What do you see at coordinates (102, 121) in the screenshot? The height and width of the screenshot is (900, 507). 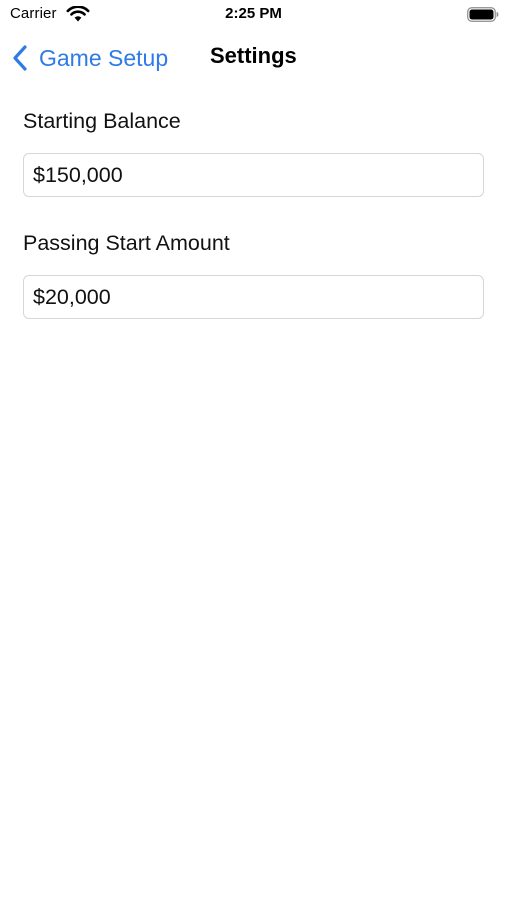 I see `starting-balance-label: Starting Balance` at bounding box center [102, 121].